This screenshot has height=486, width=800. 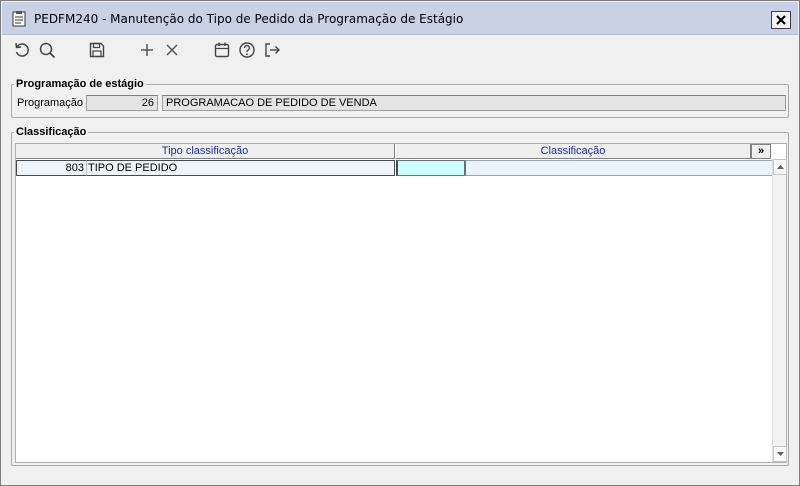 I want to click on save-button, so click(x=97, y=50).